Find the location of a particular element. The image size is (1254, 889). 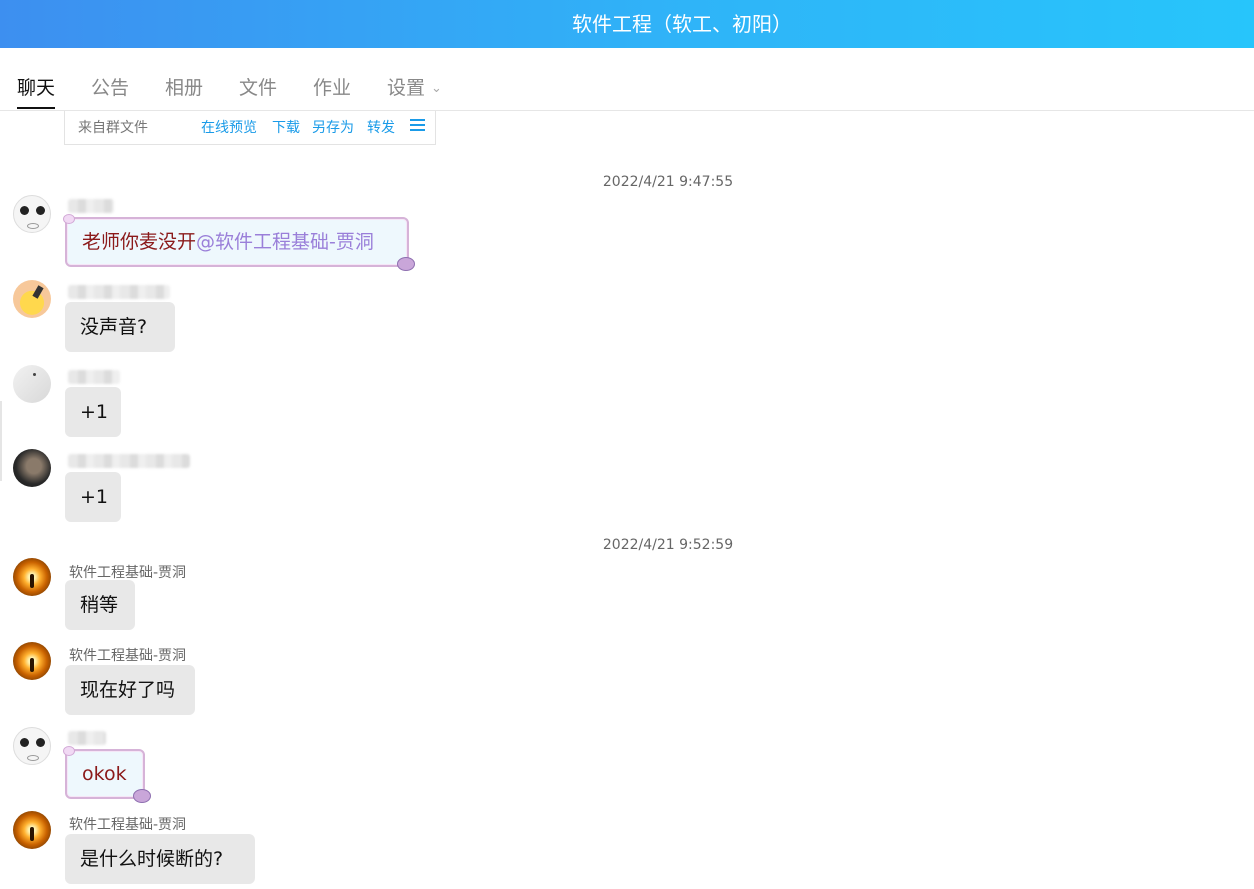

tab-homework: 作业 is located at coordinates (332, 91).